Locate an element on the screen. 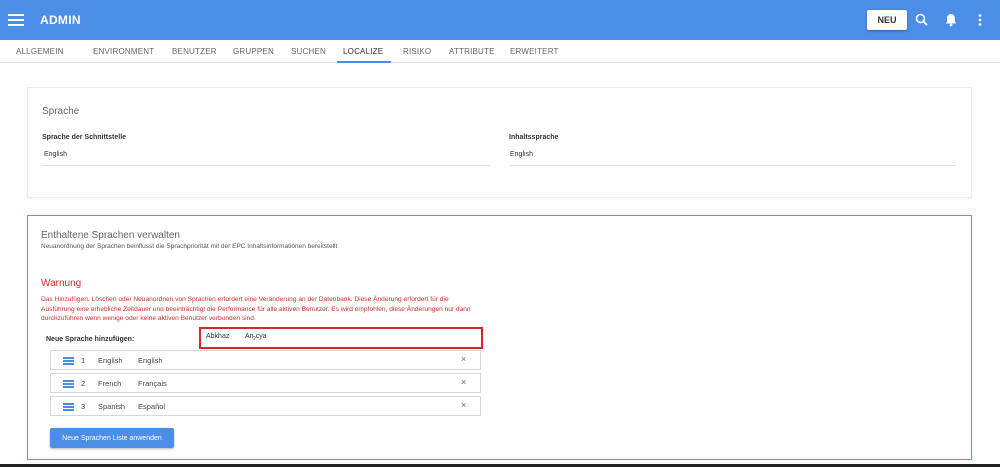 Image resolution: width=1000 pixels, height=467 pixels. content-language-underline is located at coordinates (732, 165).